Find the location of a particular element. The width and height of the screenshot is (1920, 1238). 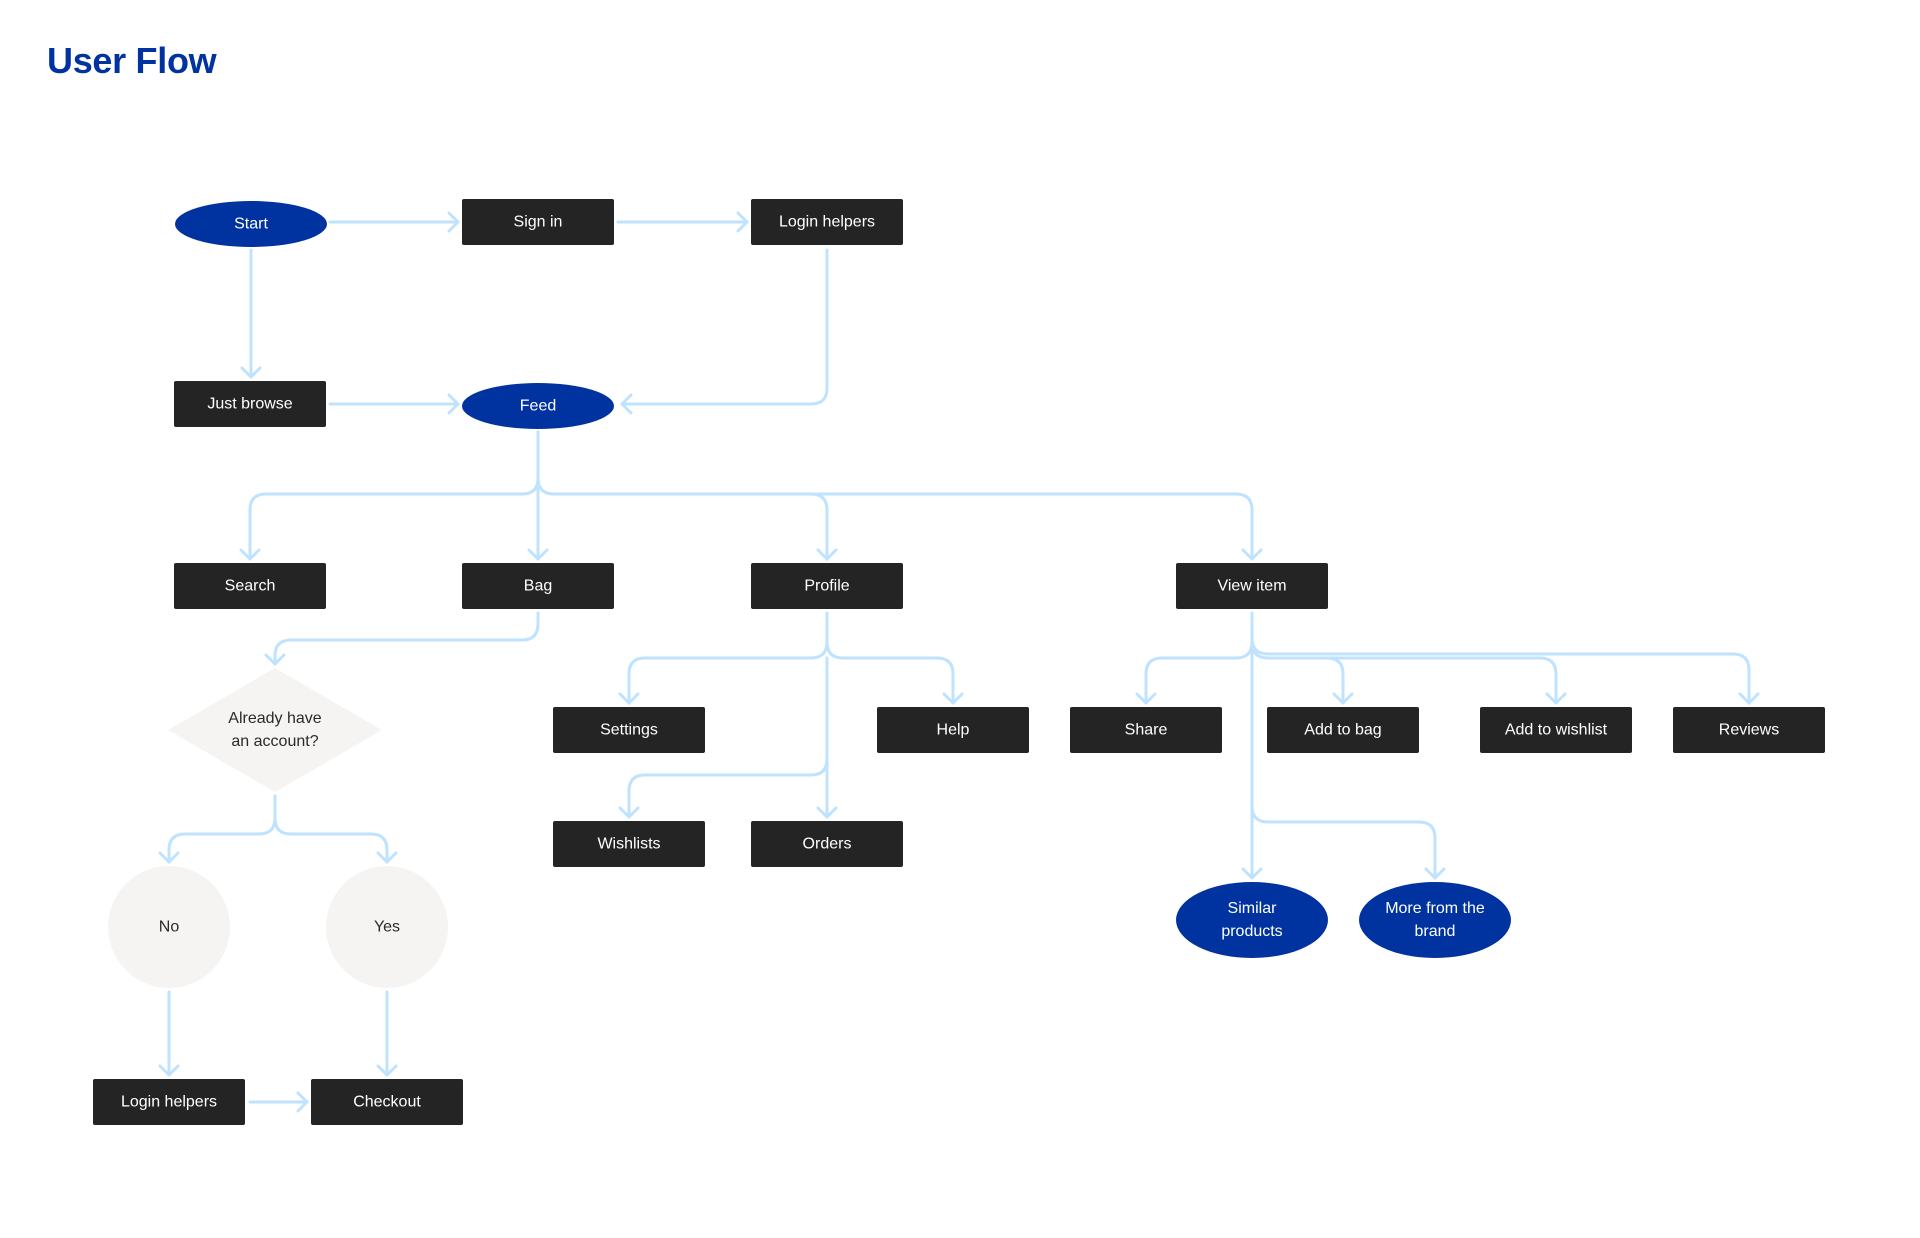

node-wishlists: Wishlists is located at coordinates (629, 844).